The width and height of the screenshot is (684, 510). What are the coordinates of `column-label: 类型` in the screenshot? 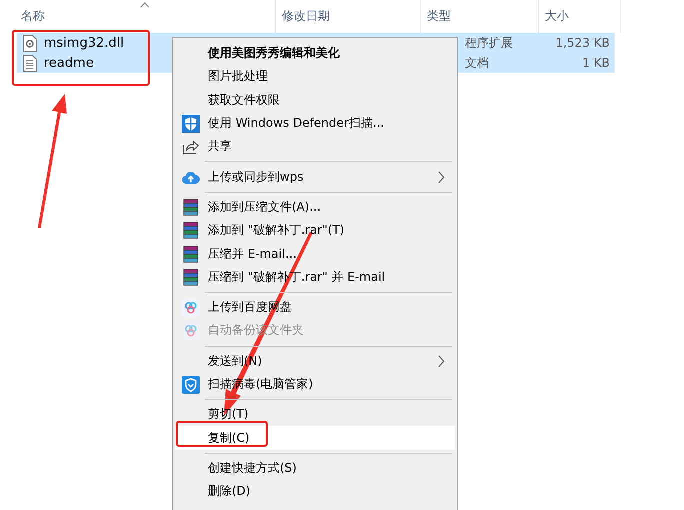 It's located at (439, 16).